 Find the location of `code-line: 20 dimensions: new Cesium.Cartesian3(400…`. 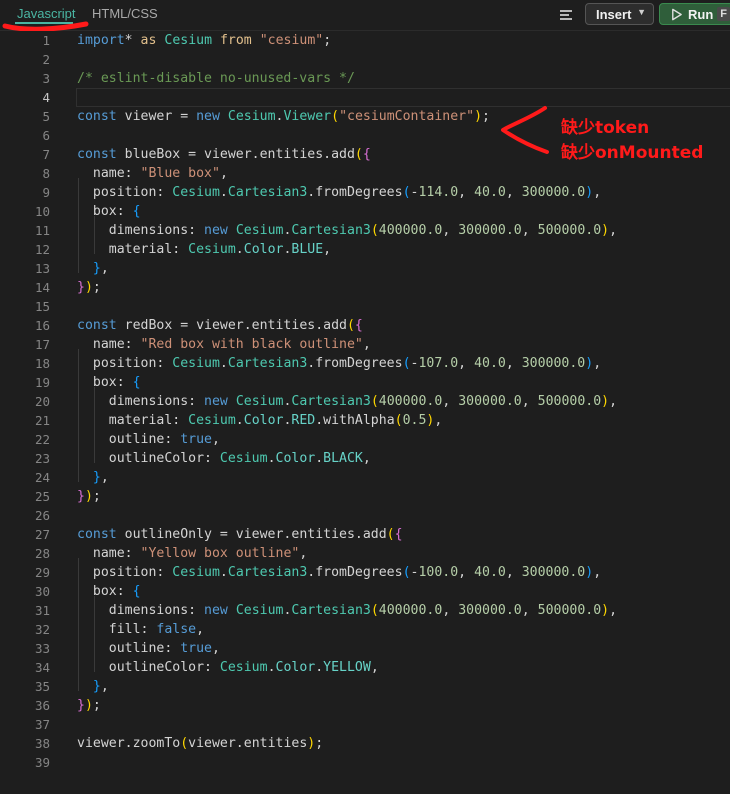

code-line: 20 dimensions: new Cesium.Cartesian3(400… is located at coordinates (365, 401).